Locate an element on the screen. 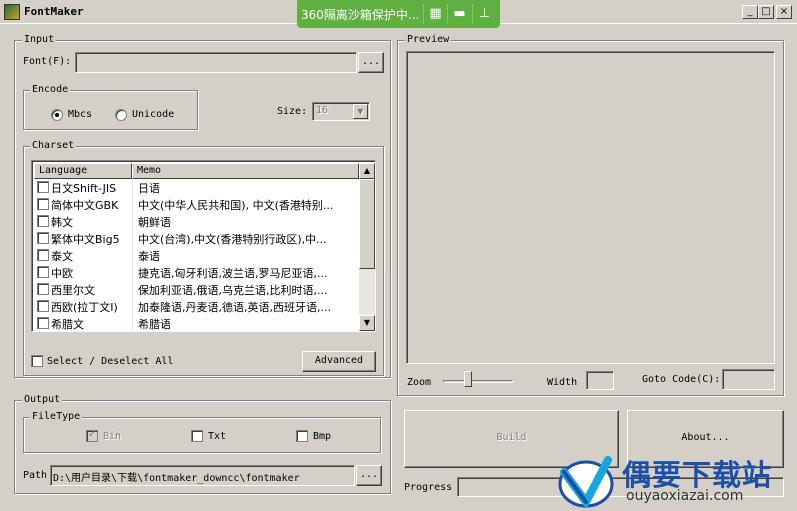 The height and width of the screenshot is (511, 797). scroll-thumb is located at coordinates (367, 224).